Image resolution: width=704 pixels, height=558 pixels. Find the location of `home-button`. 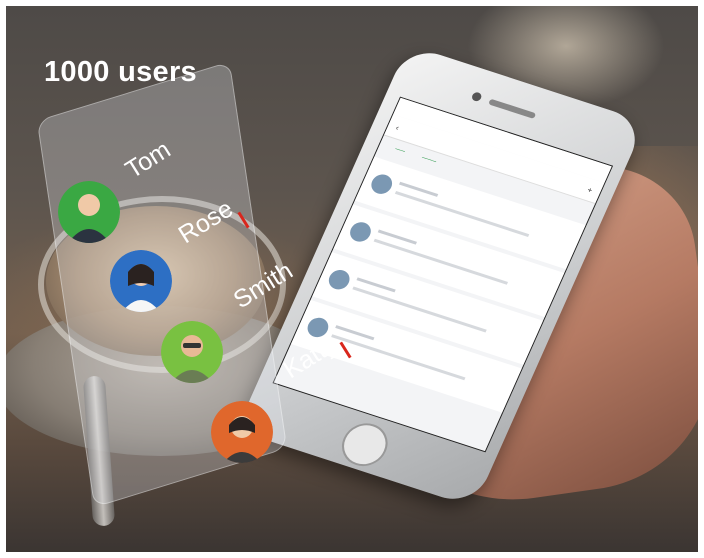

home-button is located at coordinates (364, 444).